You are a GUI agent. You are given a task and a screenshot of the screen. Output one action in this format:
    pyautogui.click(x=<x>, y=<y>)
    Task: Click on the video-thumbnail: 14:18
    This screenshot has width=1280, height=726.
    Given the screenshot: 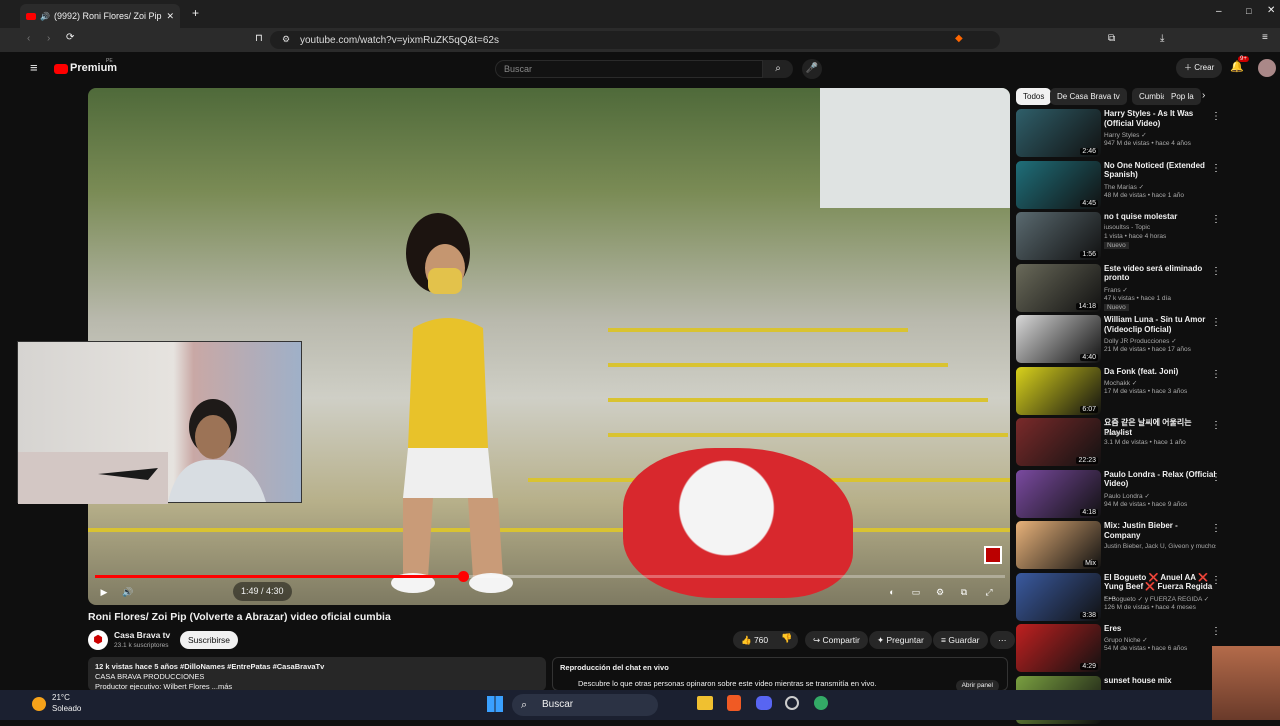 What is the action you would take?
    pyautogui.click(x=1058, y=287)
    